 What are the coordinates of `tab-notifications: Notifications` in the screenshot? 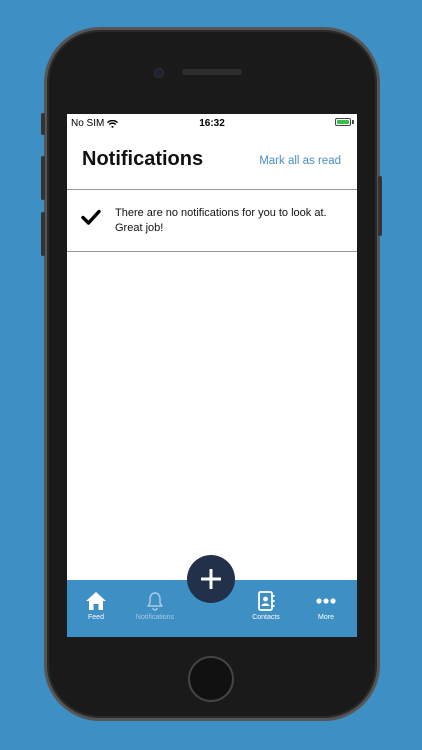 It's located at (155, 608).